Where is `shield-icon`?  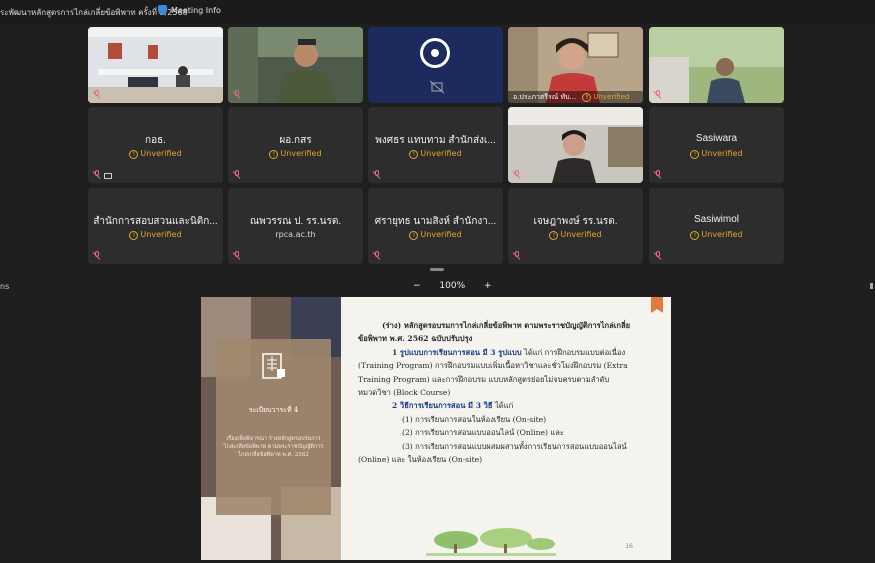
shield-icon is located at coordinates (162, 10).